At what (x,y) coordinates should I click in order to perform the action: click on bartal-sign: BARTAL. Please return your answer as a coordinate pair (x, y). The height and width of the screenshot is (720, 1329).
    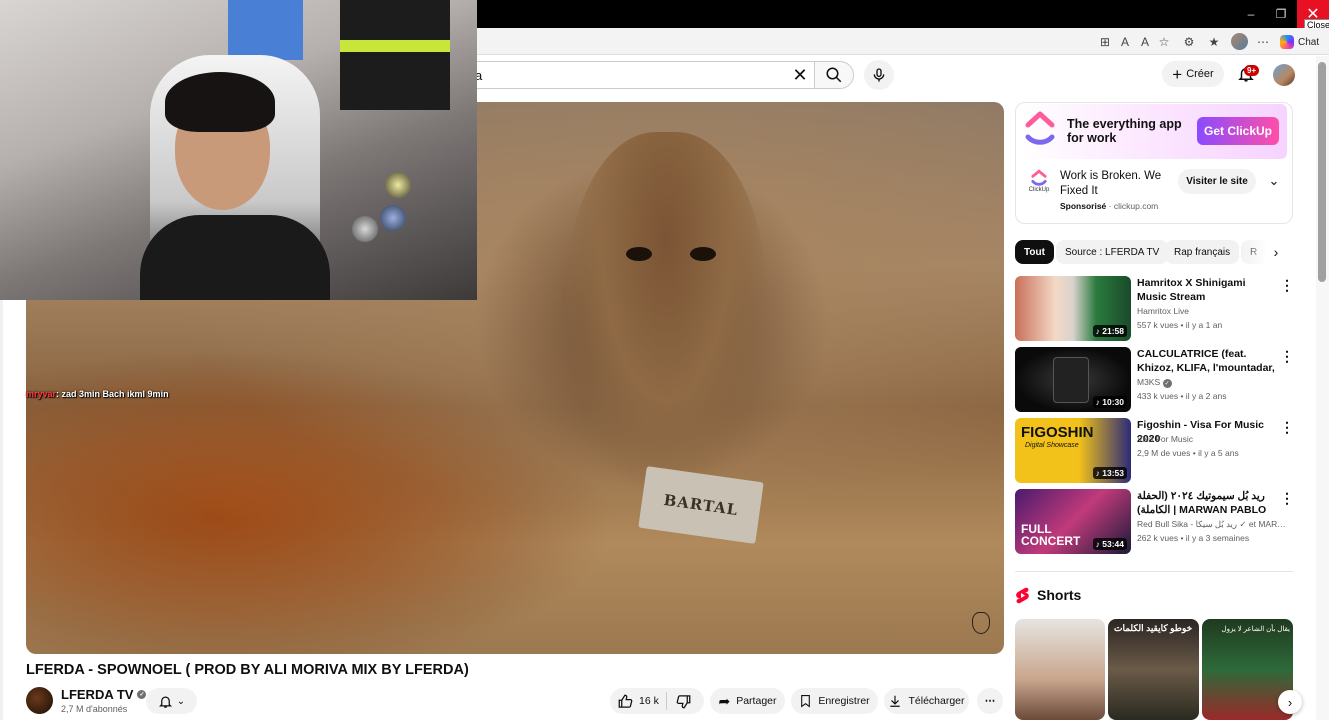
    Looking at the image, I should click on (701, 505).